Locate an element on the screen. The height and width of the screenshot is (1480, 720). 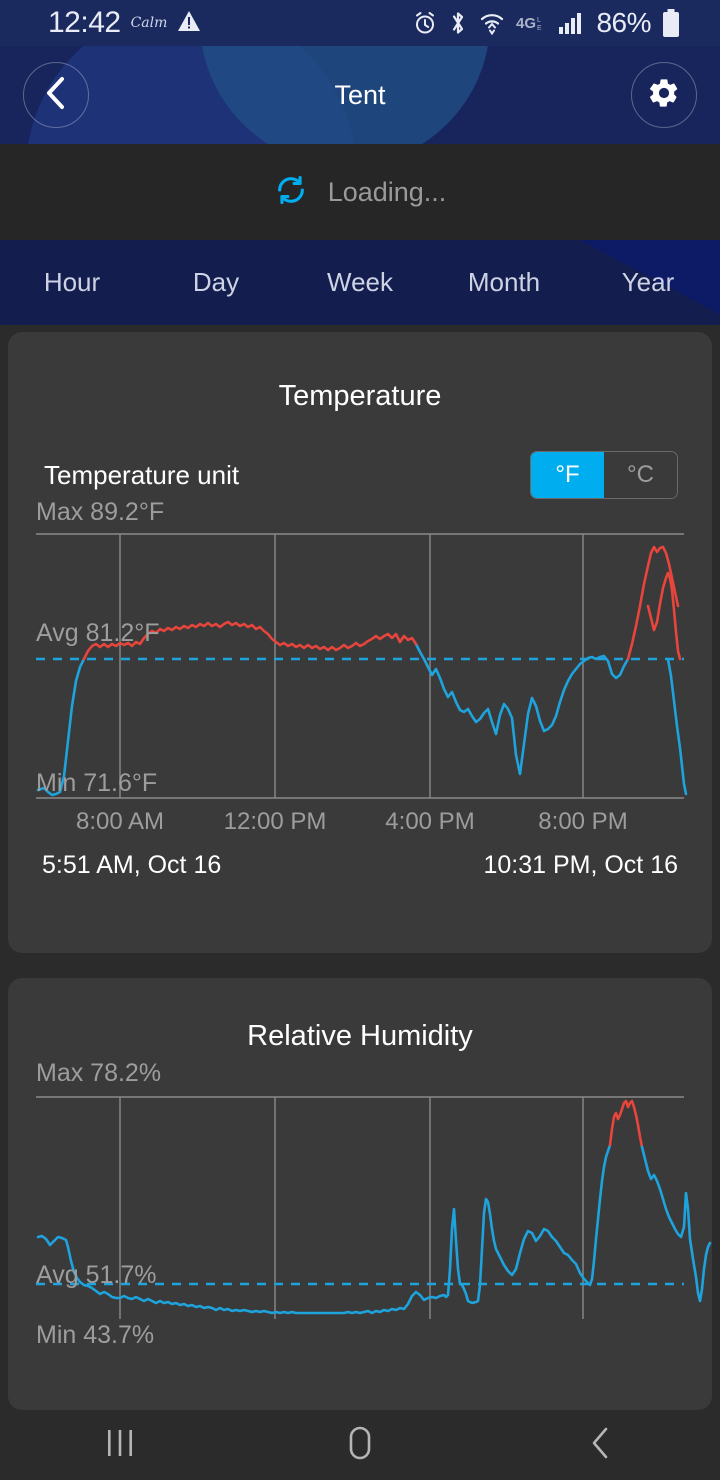
temperature-unit-row: Temperature unit °F °C is located at coordinates (361, 475).